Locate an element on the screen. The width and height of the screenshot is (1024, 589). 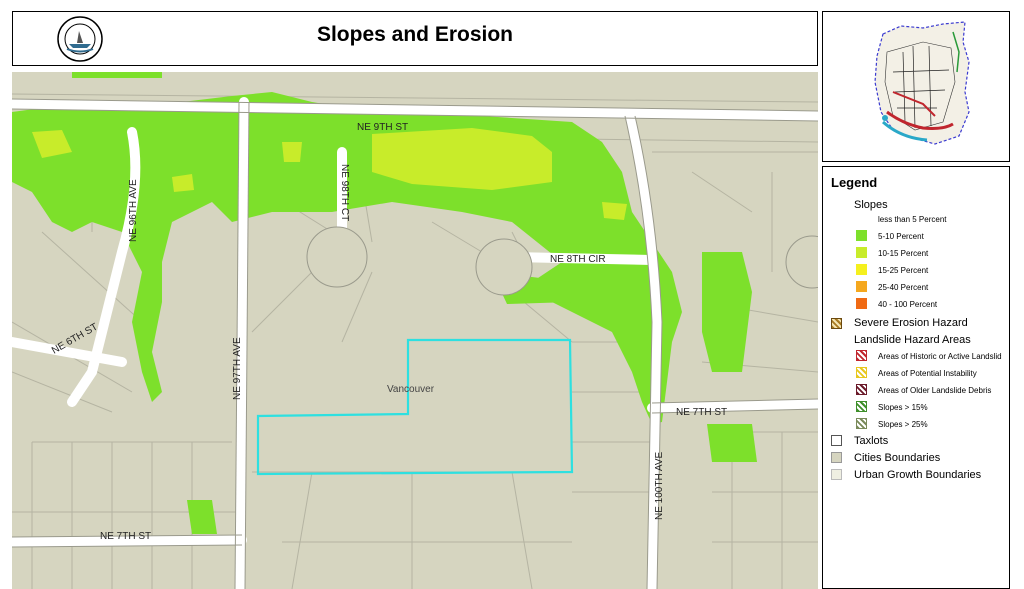
slope-legend-label-0: less than 5 Percent is located at coordinates (912, 219).